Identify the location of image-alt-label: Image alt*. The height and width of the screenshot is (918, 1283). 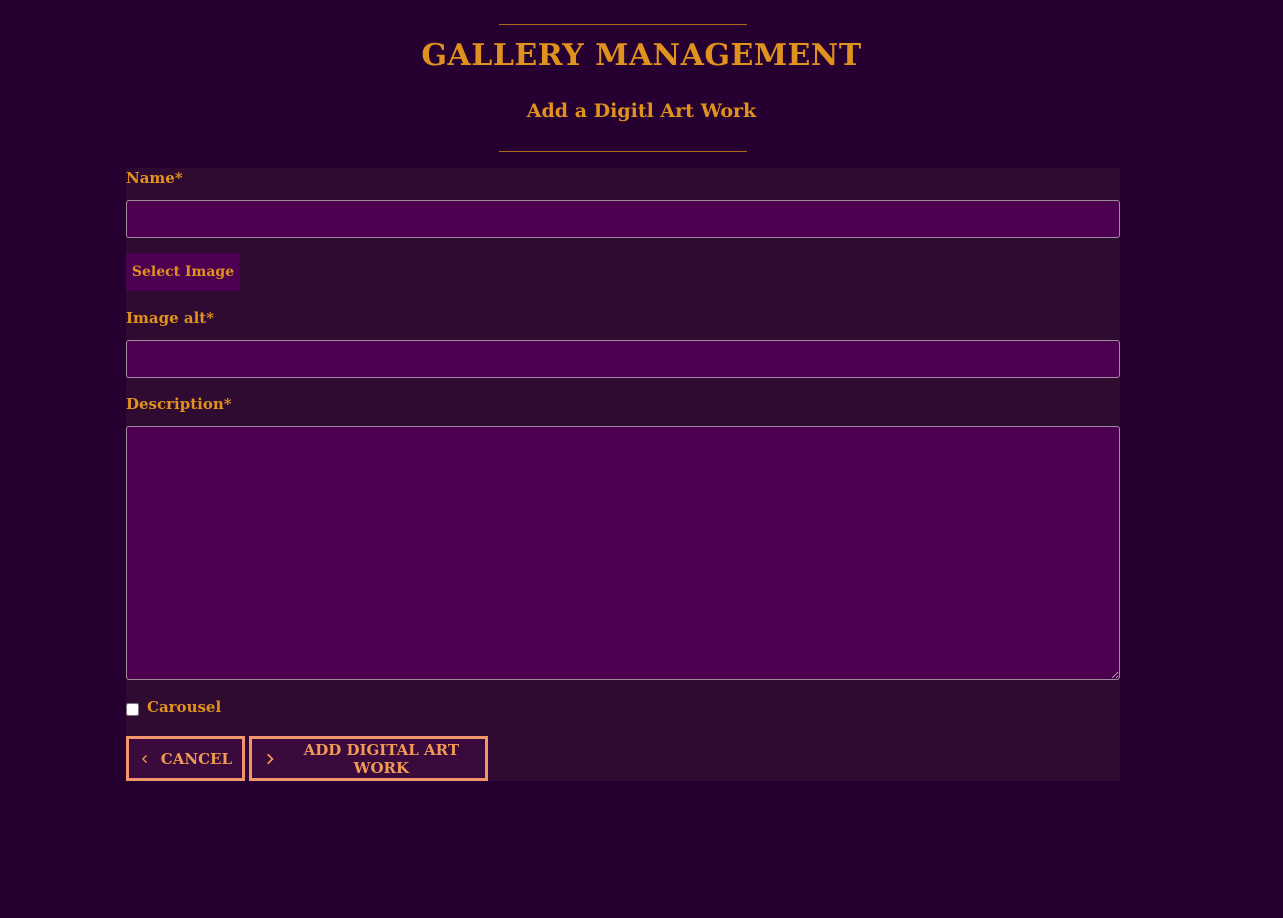
(170, 318).